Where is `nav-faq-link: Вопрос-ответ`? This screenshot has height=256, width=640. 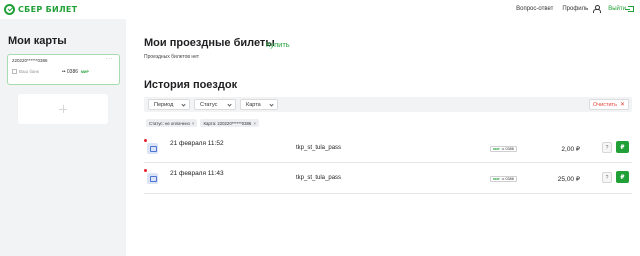 nav-faq-link: Вопрос-ответ is located at coordinates (534, 9).